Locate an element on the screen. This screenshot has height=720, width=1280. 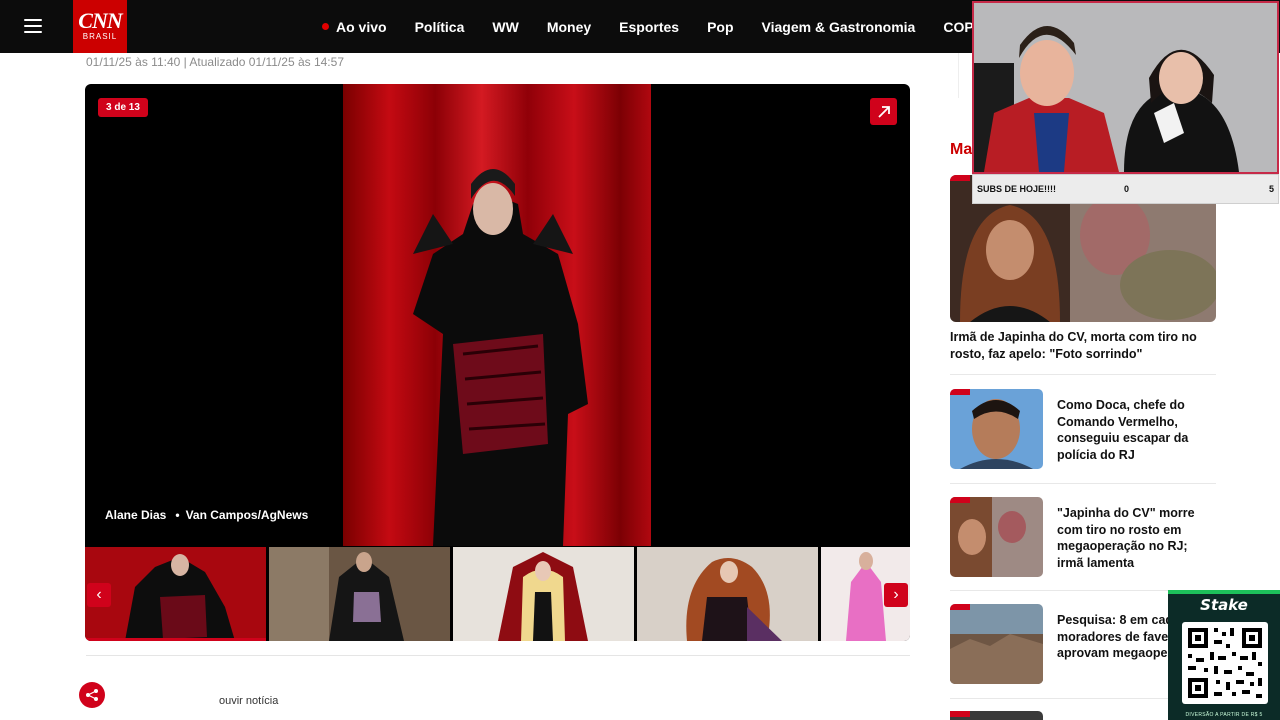
ad-fine-print: DIVERSÃO A PARTIR DE R$ 5 is located at coordinates (1224, 715).